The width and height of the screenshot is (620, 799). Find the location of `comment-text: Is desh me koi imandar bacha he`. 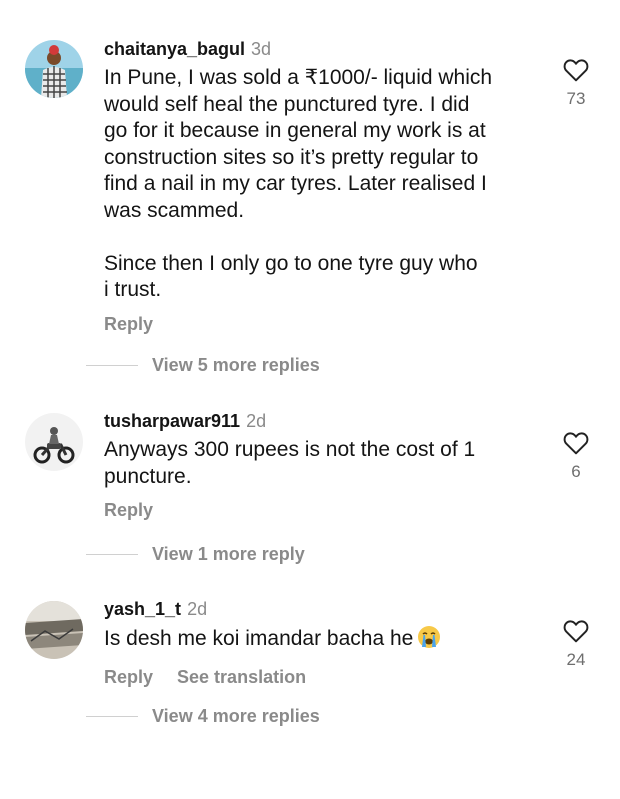

comment-text: Is desh me koi imandar bacha he is located at coordinates (324, 641).